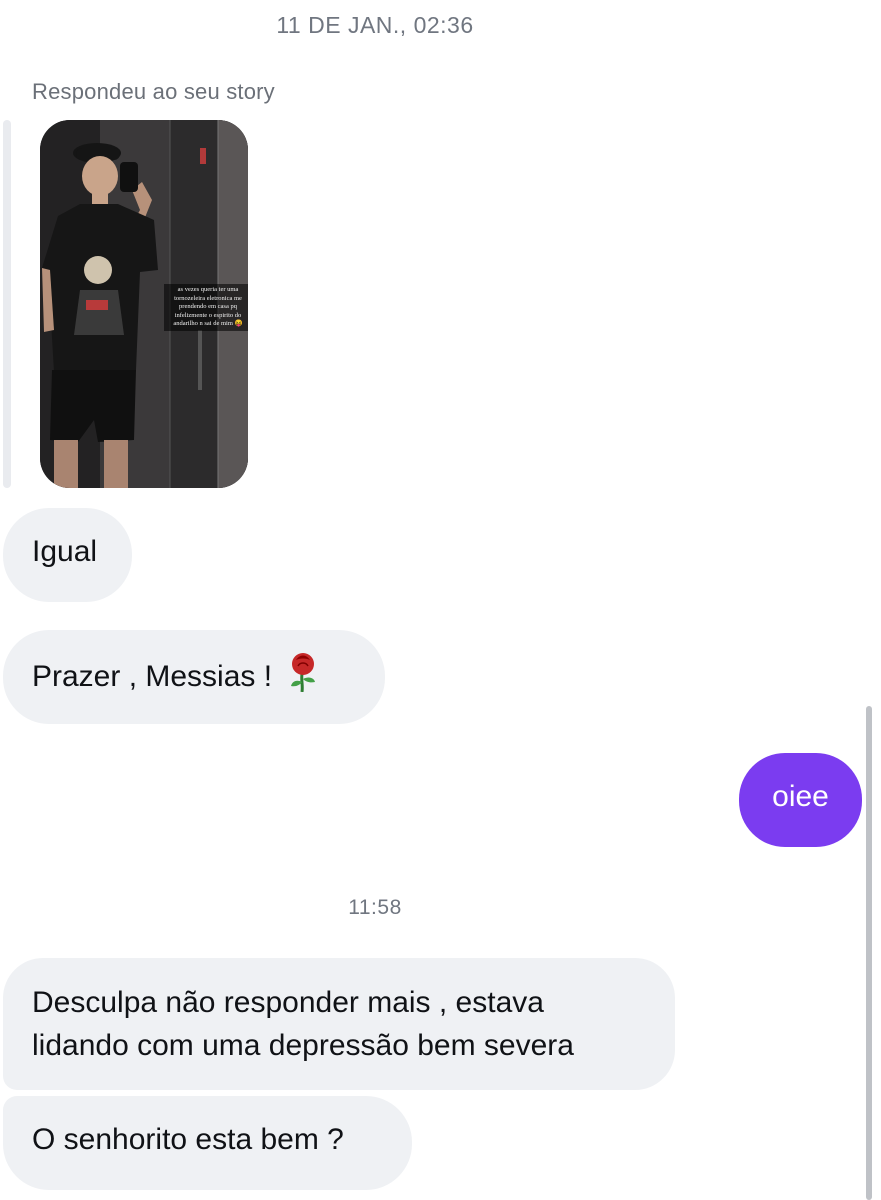 Image resolution: width=881 pixels, height=1200 pixels. I want to click on scrollbar-thumb, so click(869, 953).